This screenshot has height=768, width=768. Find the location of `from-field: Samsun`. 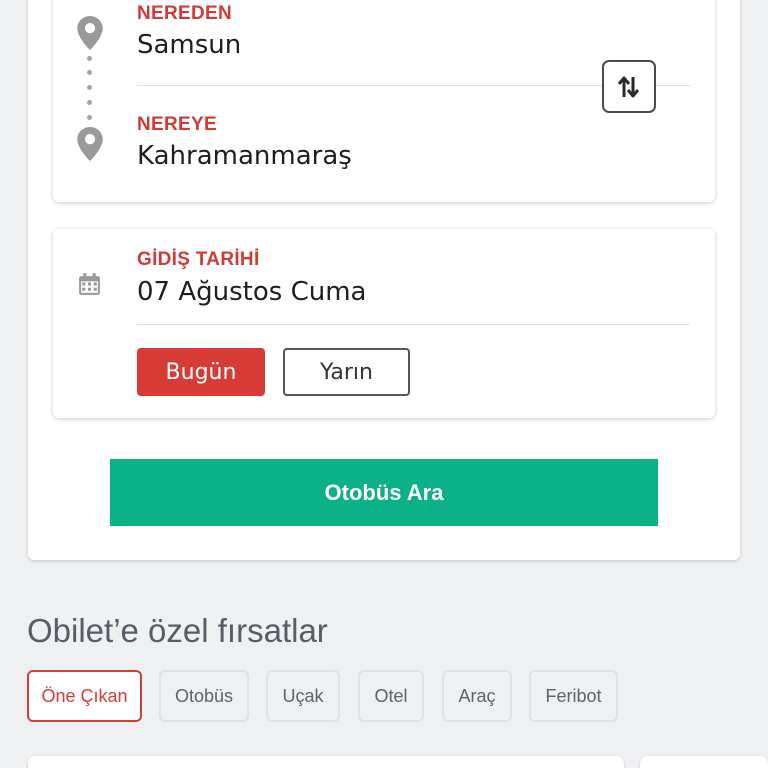

from-field: Samsun is located at coordinates (189, 45).